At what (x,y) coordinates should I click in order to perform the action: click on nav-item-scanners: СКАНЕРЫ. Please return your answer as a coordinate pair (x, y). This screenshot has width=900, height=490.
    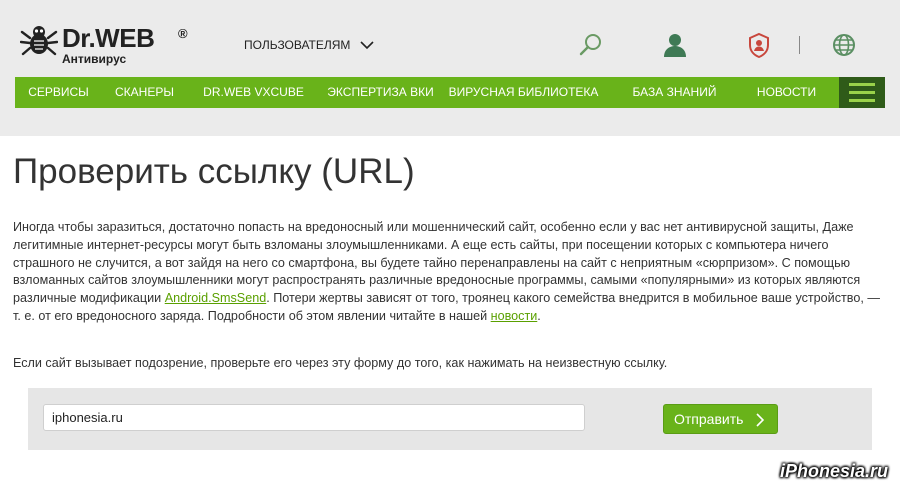
    Looking at the image, I should click on (144, 92).